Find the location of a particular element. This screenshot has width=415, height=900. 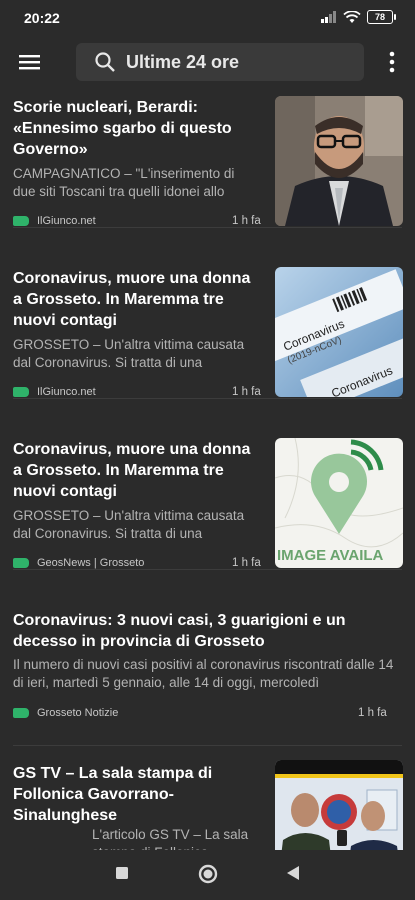

app-bar: Ultime 24 ore is located at coordinates (207, 62).